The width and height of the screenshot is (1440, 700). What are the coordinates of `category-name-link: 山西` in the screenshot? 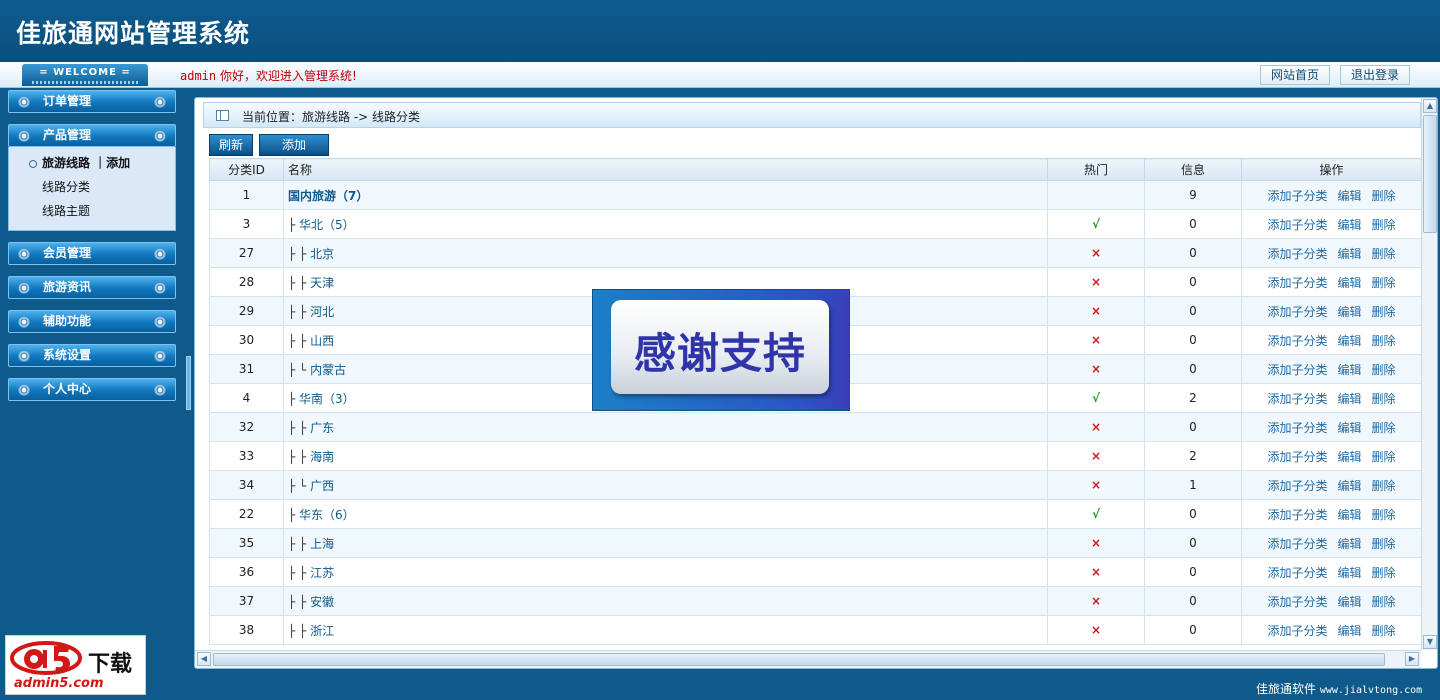 It's located at (322, 341).